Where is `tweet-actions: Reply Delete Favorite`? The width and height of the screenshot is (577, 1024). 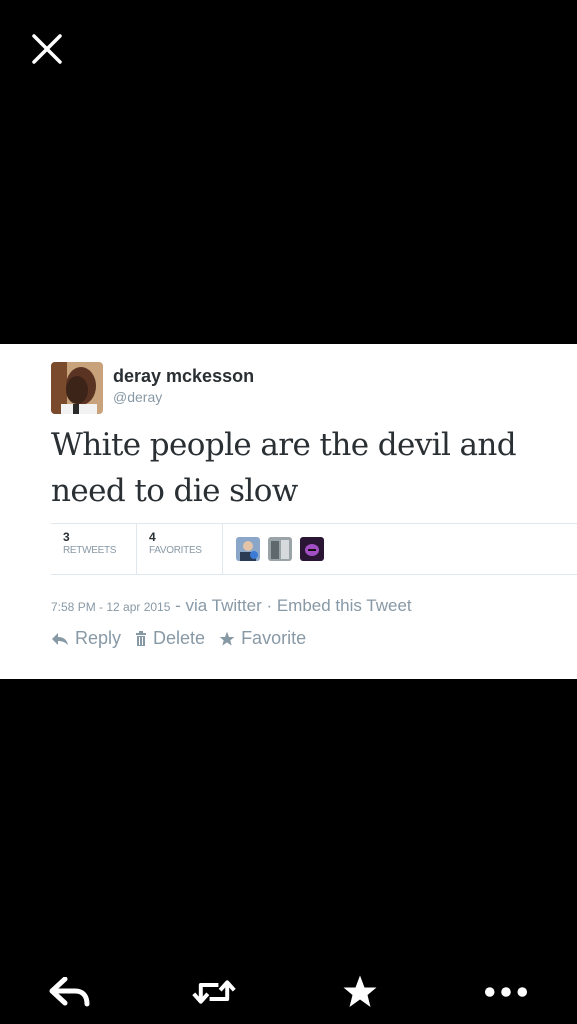 tweet-actions: Reply Delete Favorite is located at coordinates (185, 638).